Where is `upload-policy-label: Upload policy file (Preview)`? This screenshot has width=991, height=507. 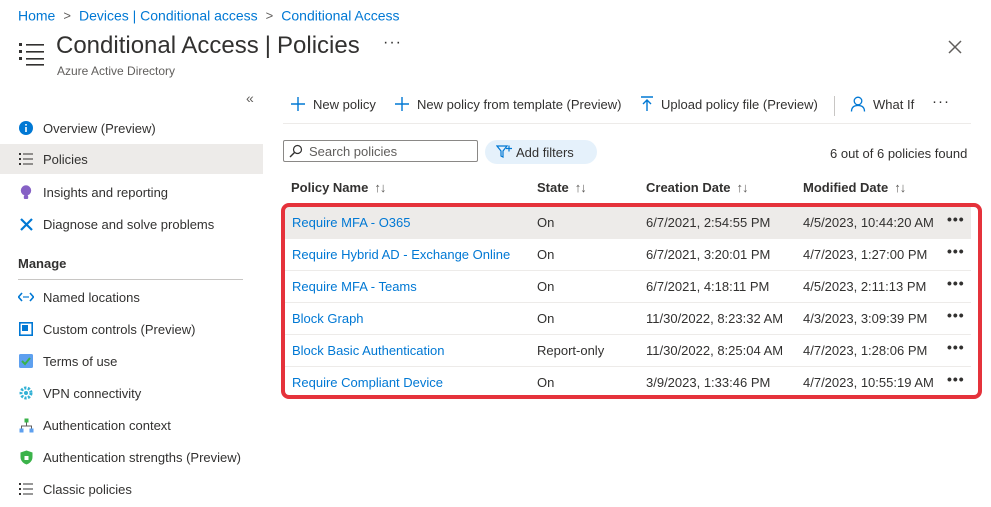 upload-policy-label: Upload policy file (Preview) is located at coordinates (739, 104).